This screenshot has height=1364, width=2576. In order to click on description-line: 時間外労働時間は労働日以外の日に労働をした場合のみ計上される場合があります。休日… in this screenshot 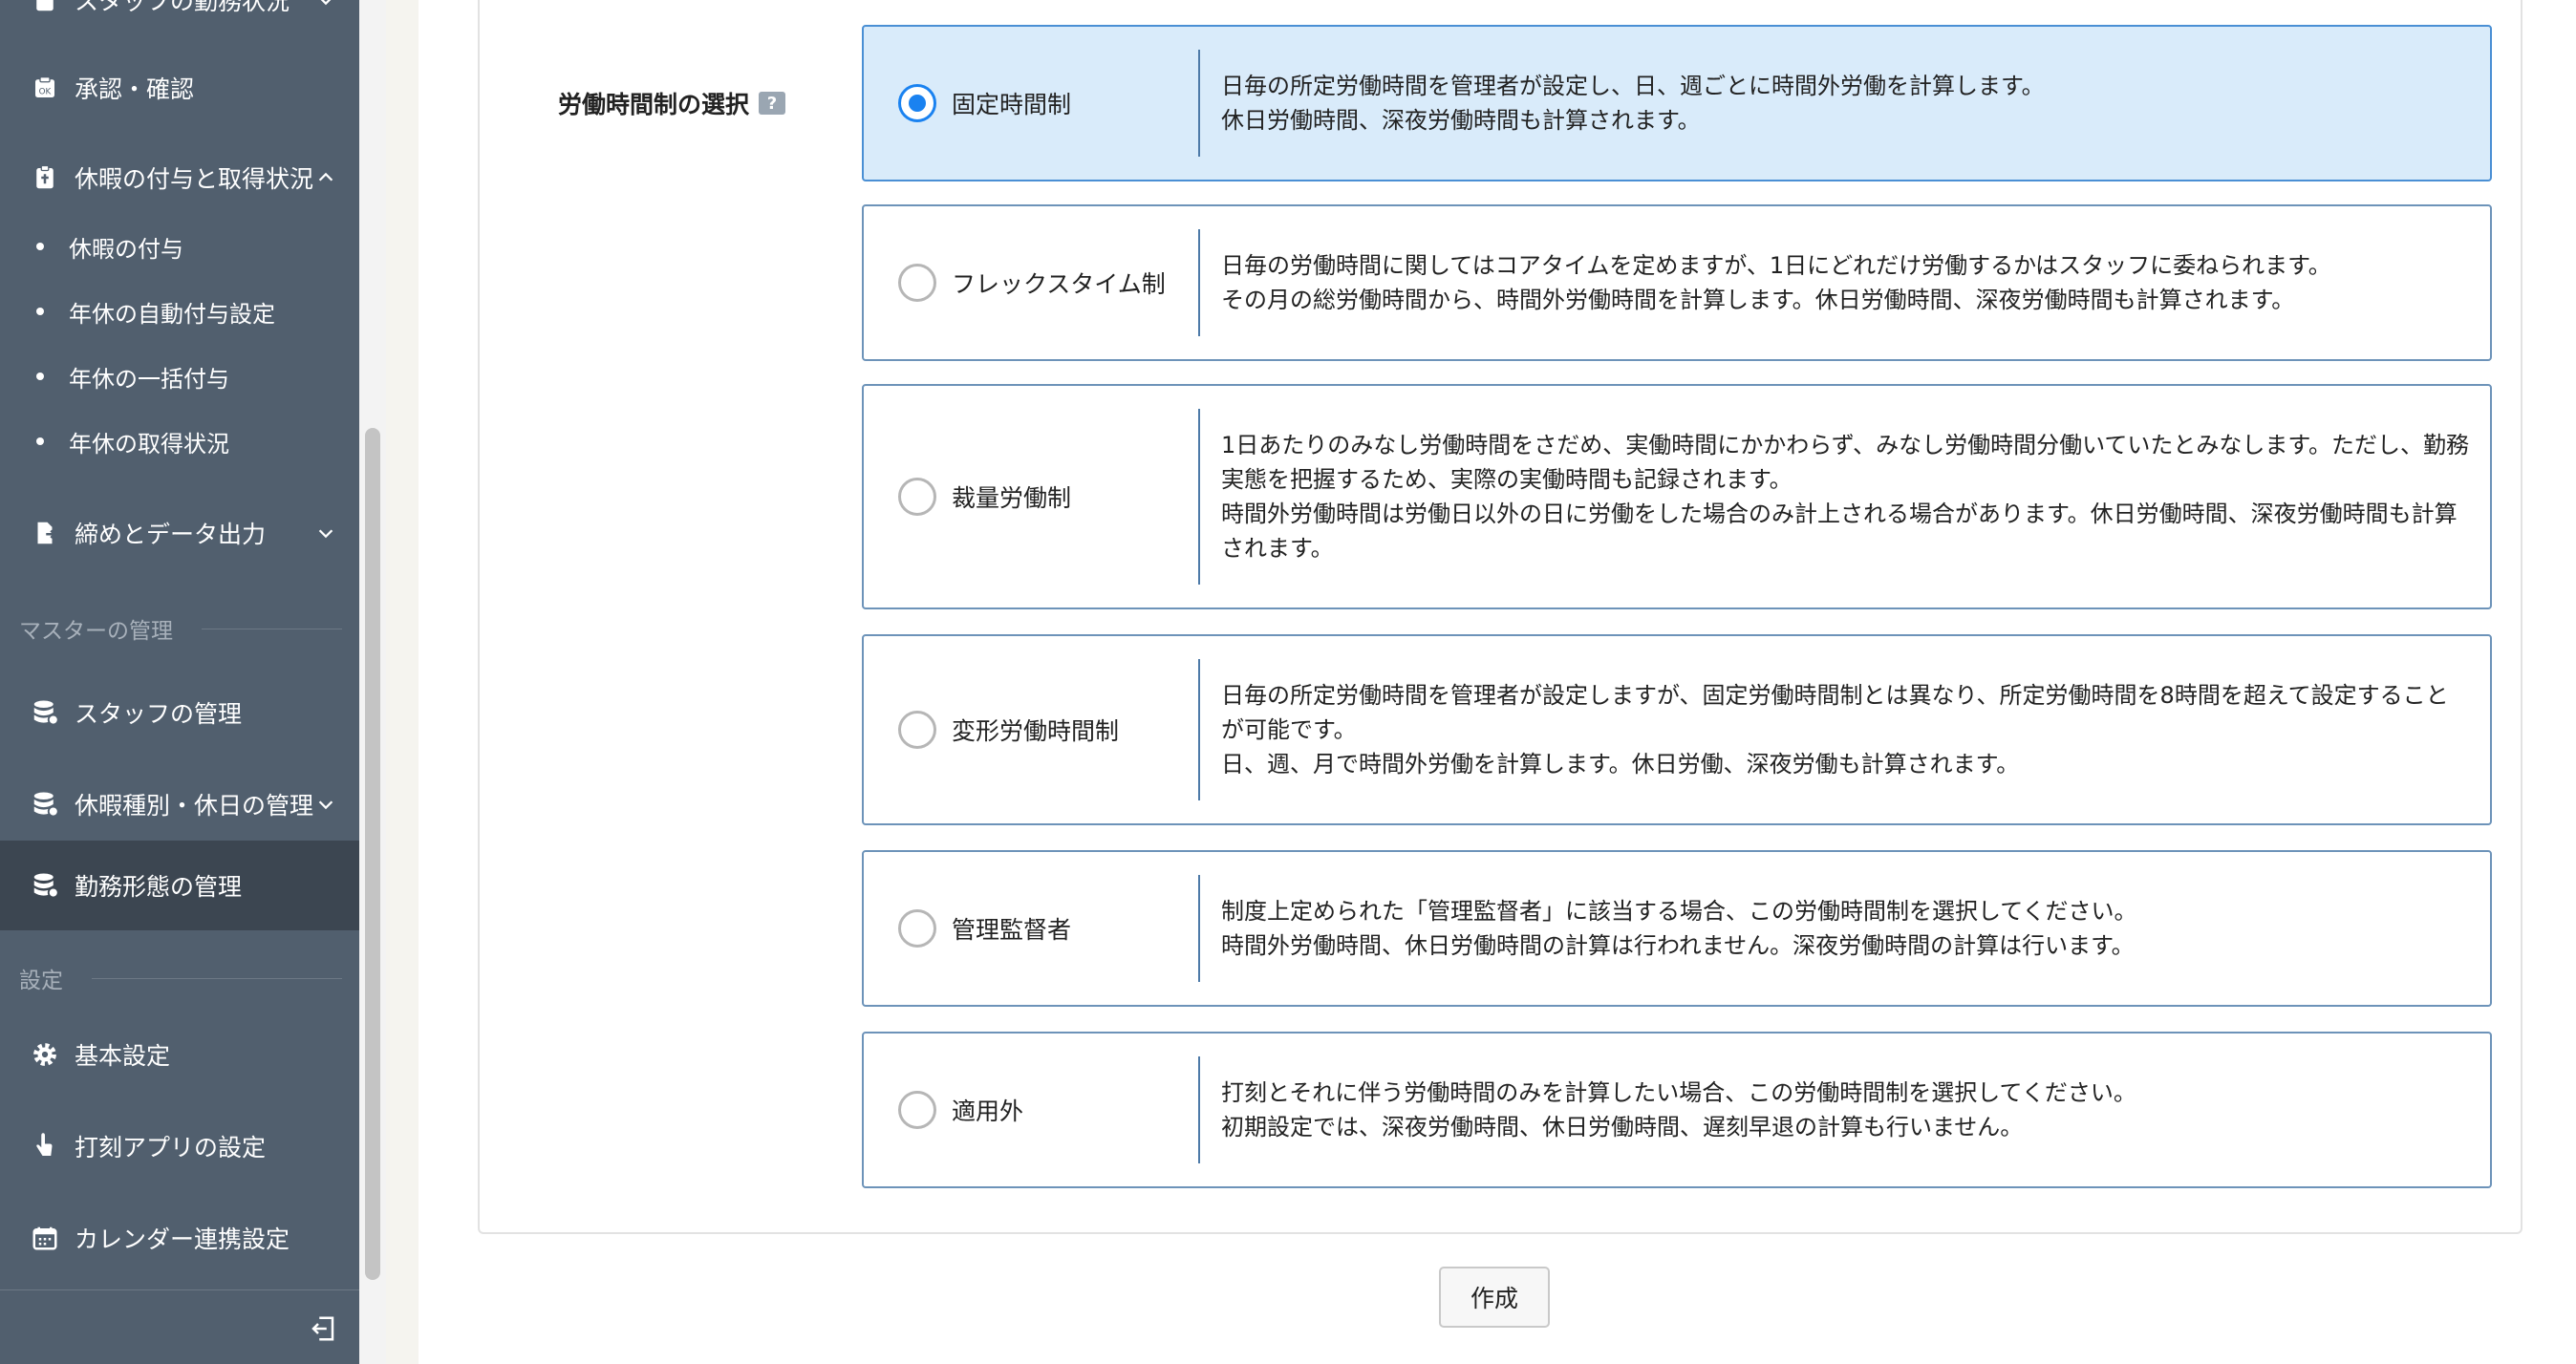, I will do `click(1839, 514)`.